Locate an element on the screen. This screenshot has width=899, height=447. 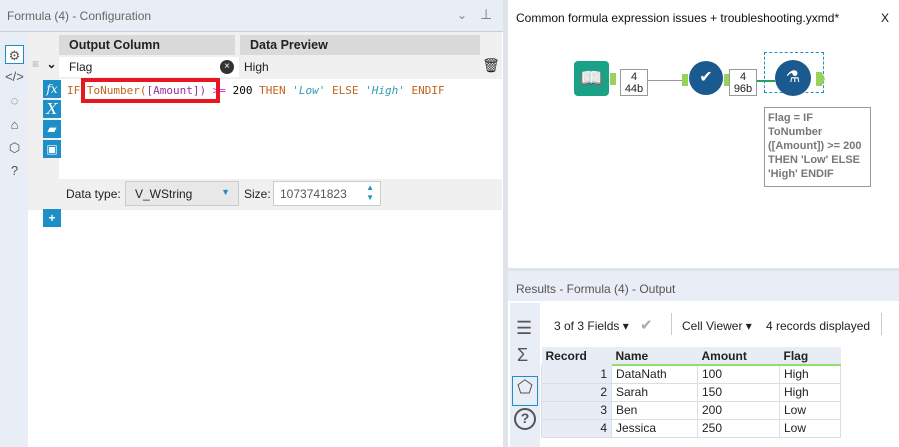
size-stepper: ▲ ▼ is located at coordinates (370, 193).